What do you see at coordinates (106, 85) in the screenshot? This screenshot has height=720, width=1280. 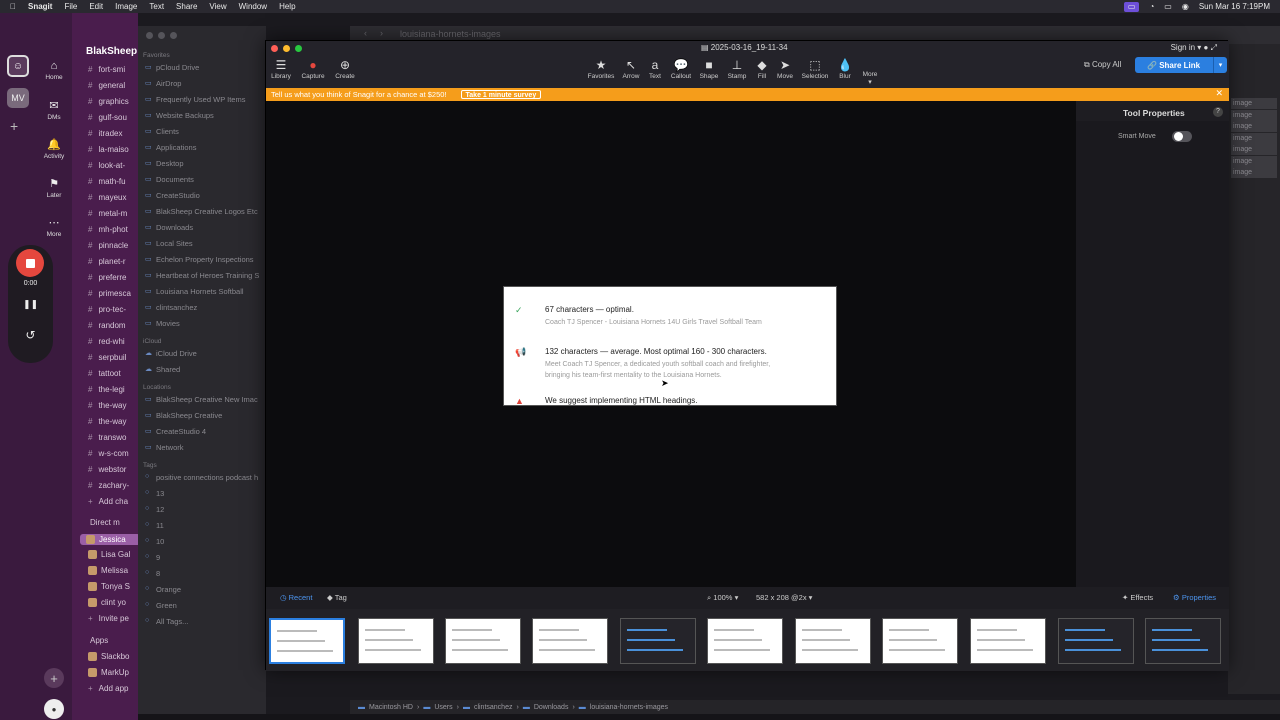 I see `channel-item: # general` at bounding box center [106, 85].